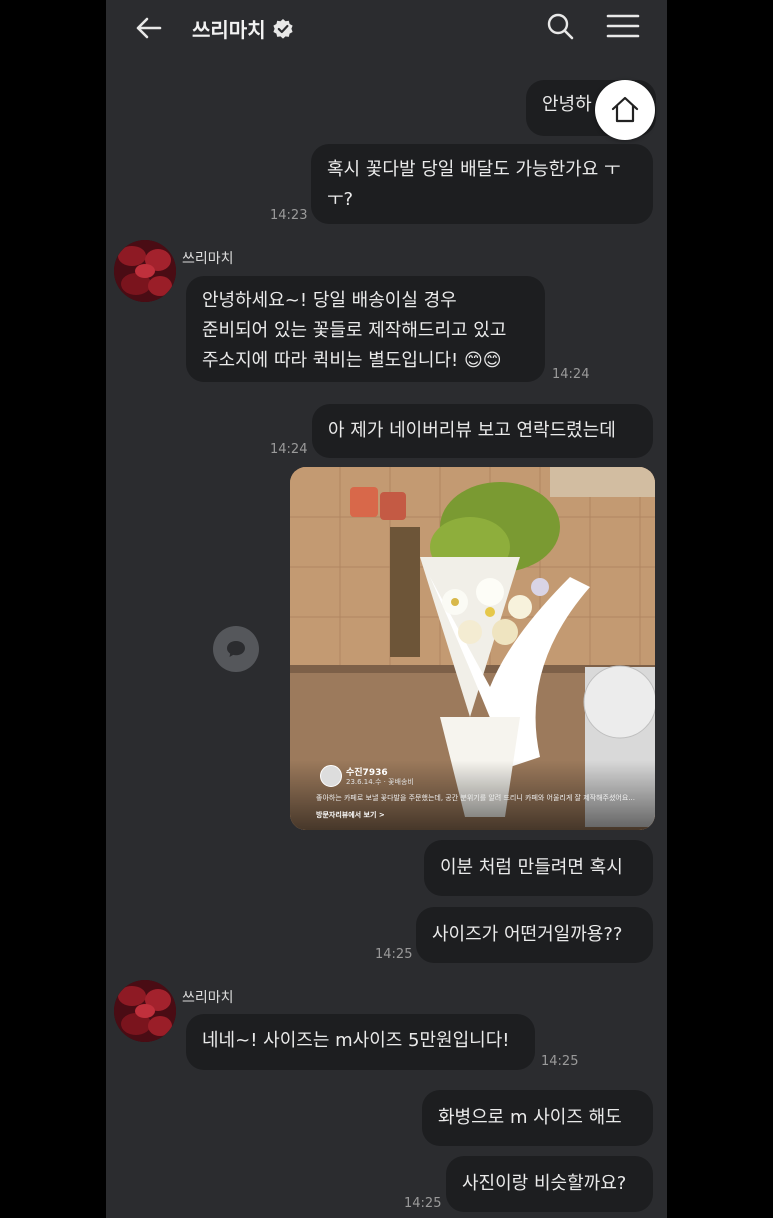 The width and height of the screenshot is (773, 1218). I want to click on message-text-line: 주소지에 따라 퀵비는 별도입니다! 😊😊, so click(352, 360).